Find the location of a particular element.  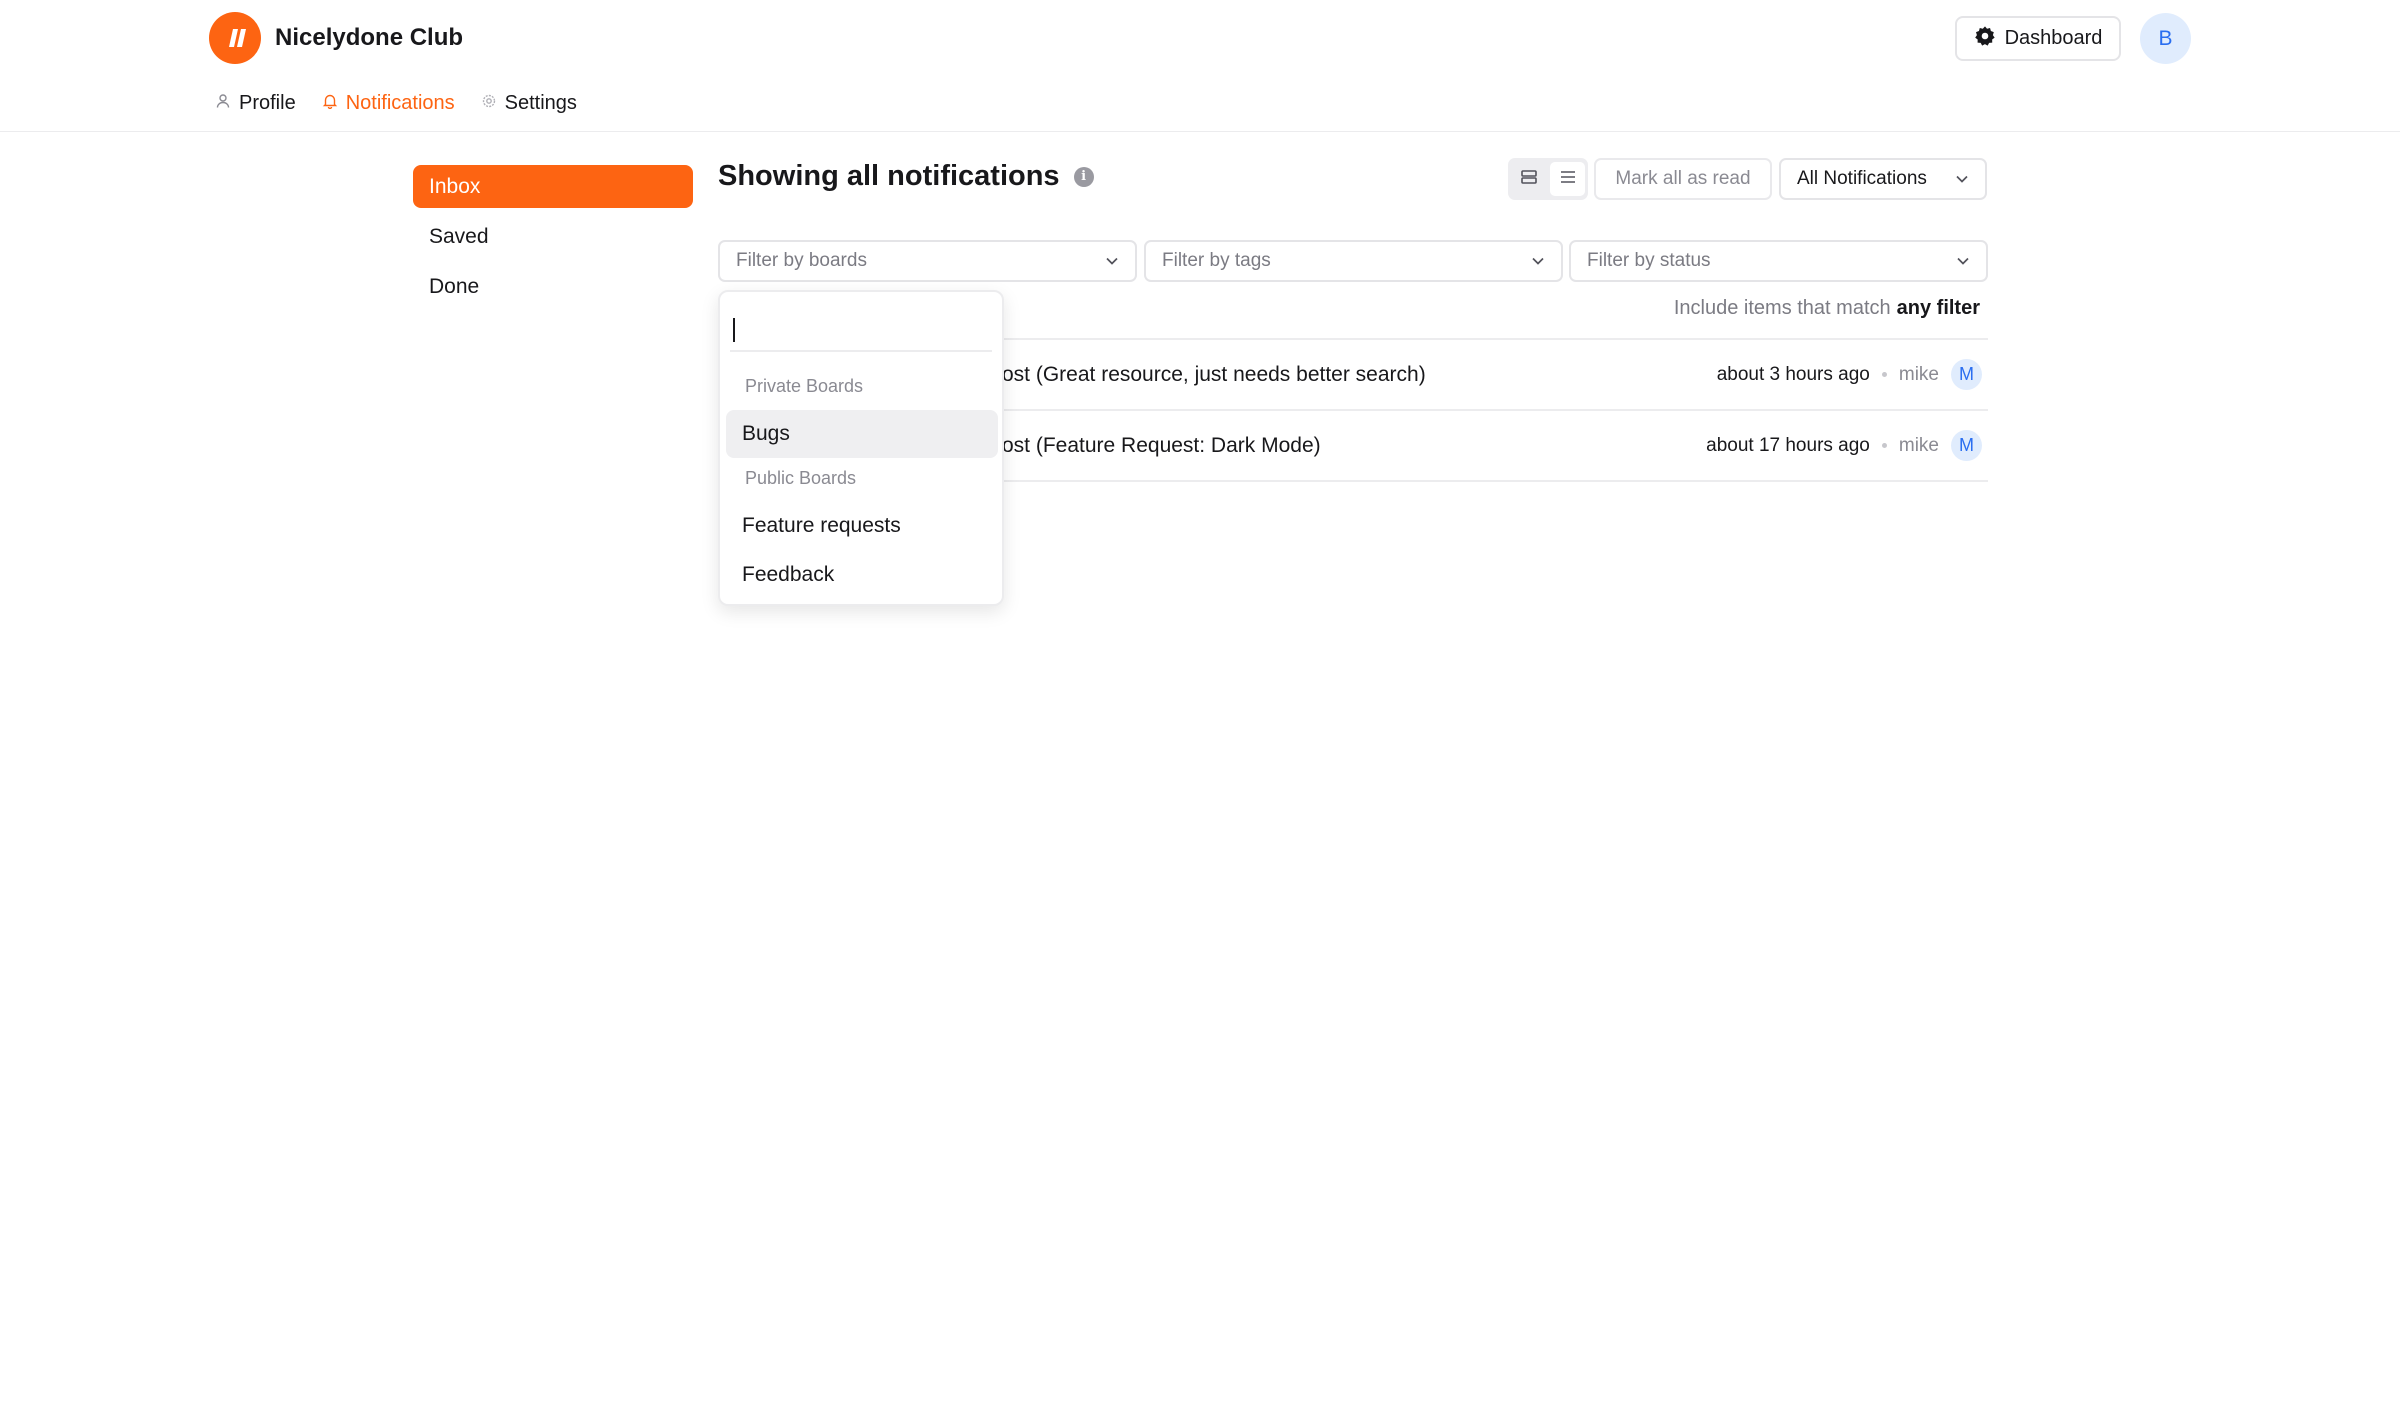

filter-status-select: Filter by status is located at coordinates (1778, 261).